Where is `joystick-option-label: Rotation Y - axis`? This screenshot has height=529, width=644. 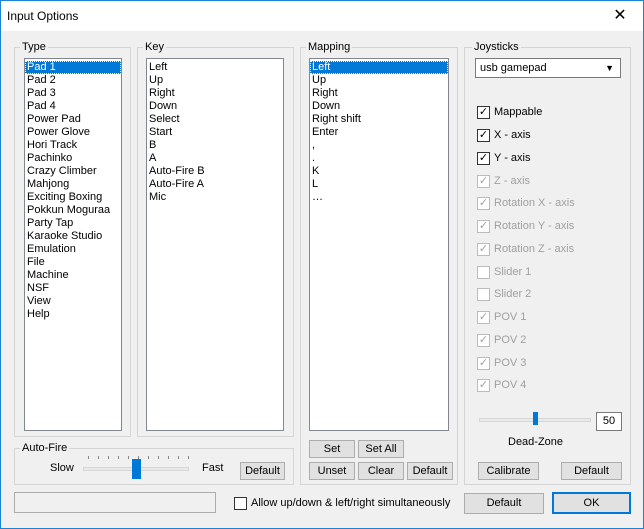 joystick-option-label: Rotation Y - axis is located at coordinates (534, 226).